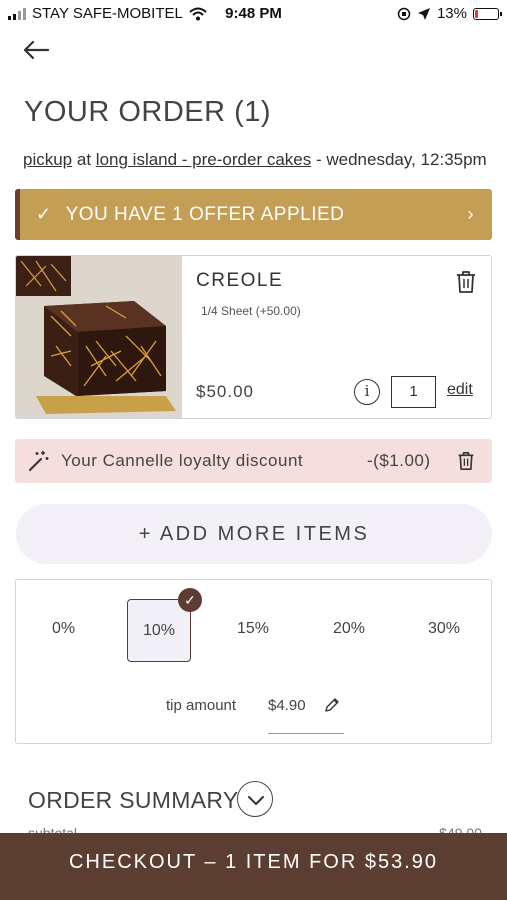 Image resolution: width=507 pixels, height=900 pixels. Describe the element at coordinates (466, 282) in the screenshot. I see `trash-icon` at that location.